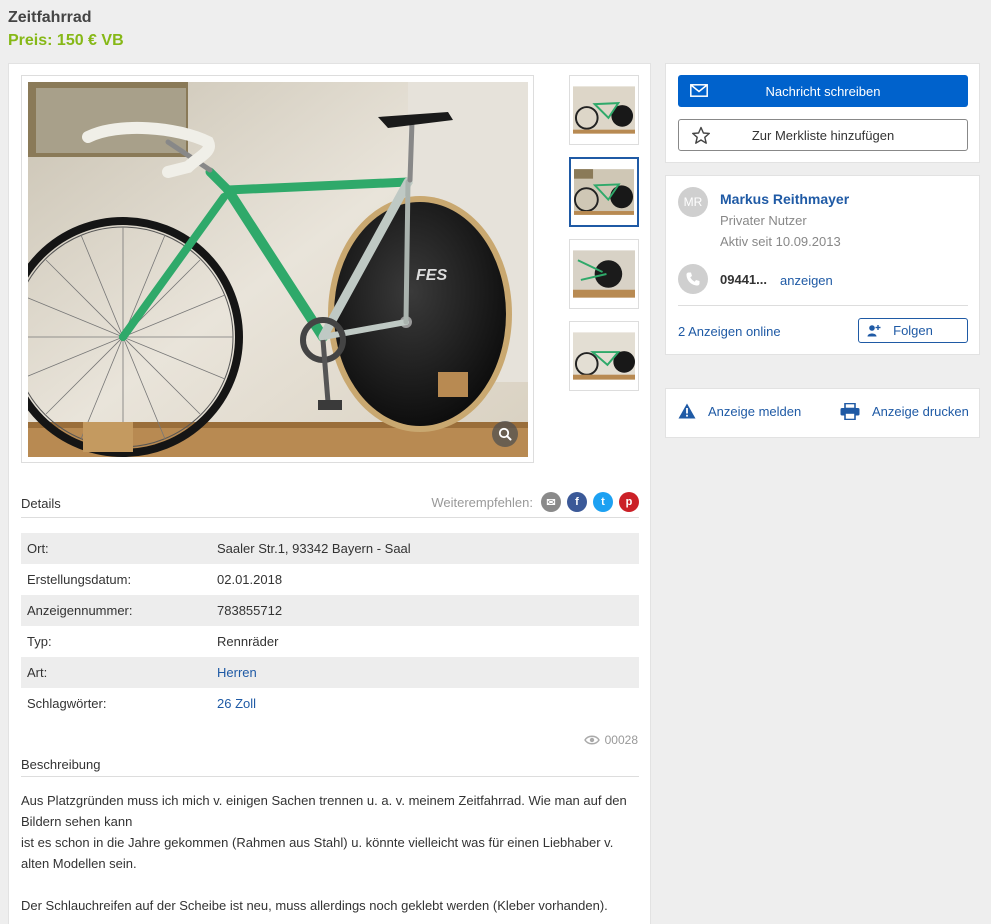 Image resolution: width=991 pixels, height=924 pixels. What do you see at coordinates (250, 610) in the screenshot?
I see `detail-value: 783855712` at bounding box center [250, 610].